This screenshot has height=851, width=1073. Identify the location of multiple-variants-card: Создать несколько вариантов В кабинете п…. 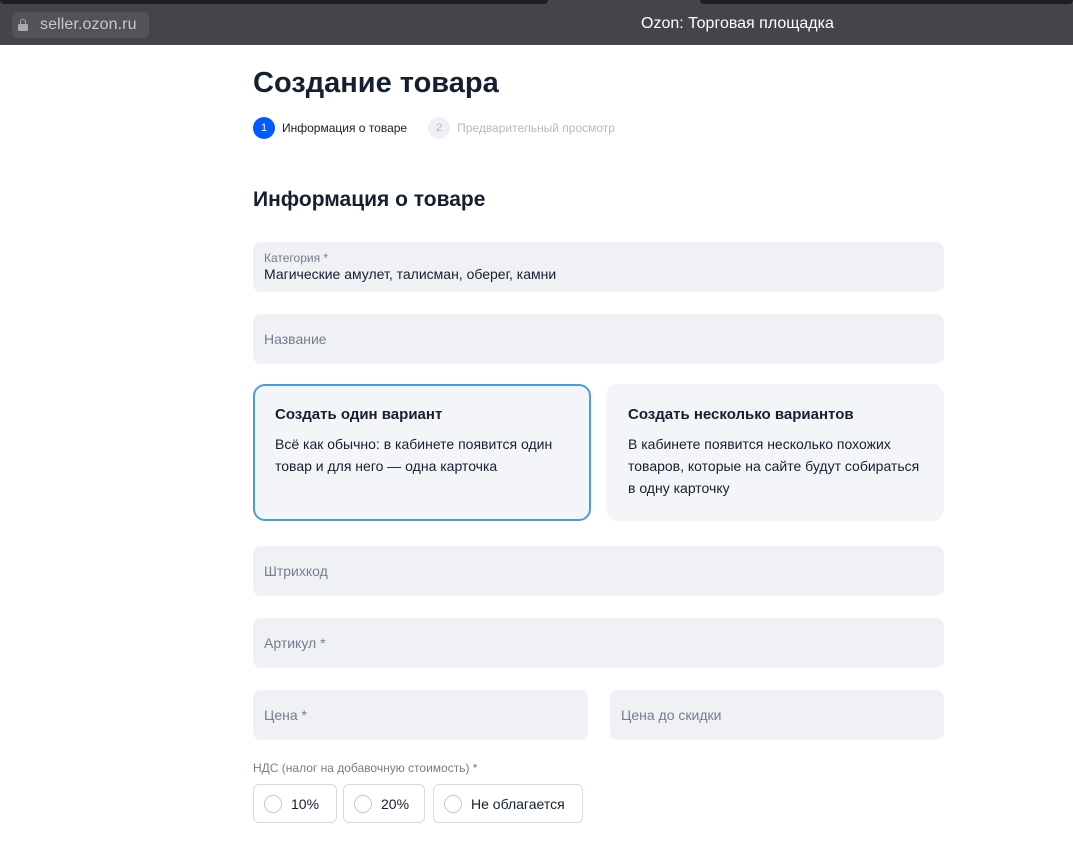
(775, 452).